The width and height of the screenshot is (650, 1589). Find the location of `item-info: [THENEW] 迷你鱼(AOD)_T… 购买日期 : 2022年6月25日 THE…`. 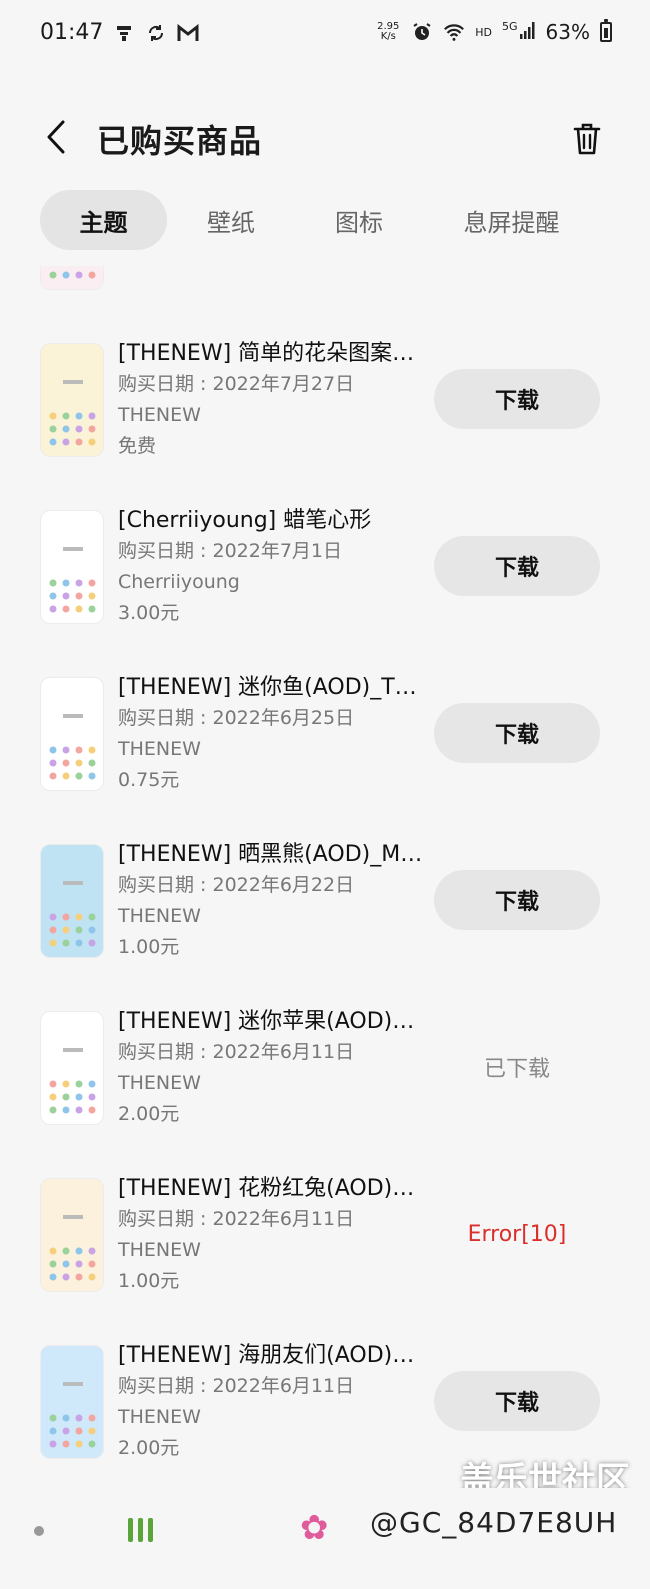

item-info: [THENEW] 迷你鱼(AOD)_T… 购买日期 : 2022年6月25日 THE… is located at coordinates (276, 734).